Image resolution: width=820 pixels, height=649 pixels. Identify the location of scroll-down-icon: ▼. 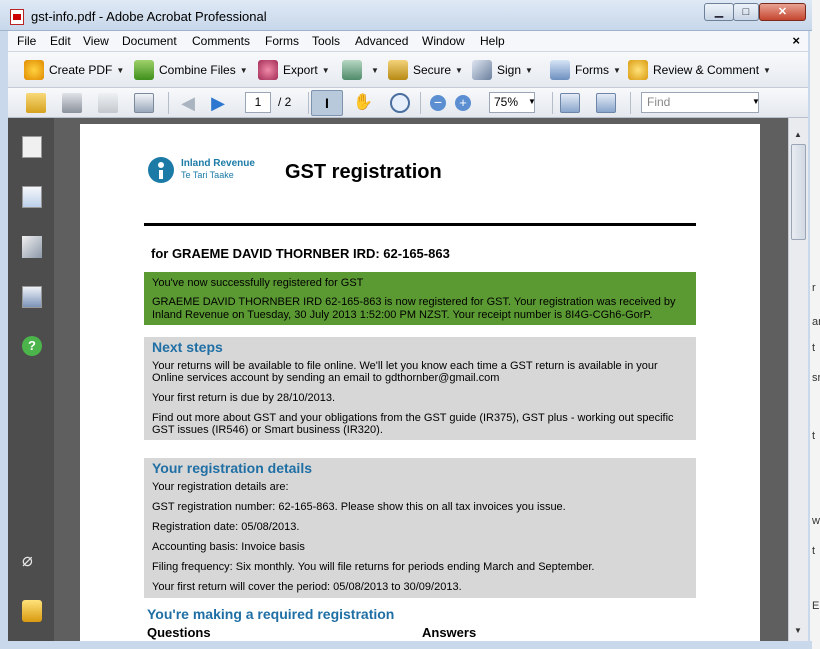
(798, 630).